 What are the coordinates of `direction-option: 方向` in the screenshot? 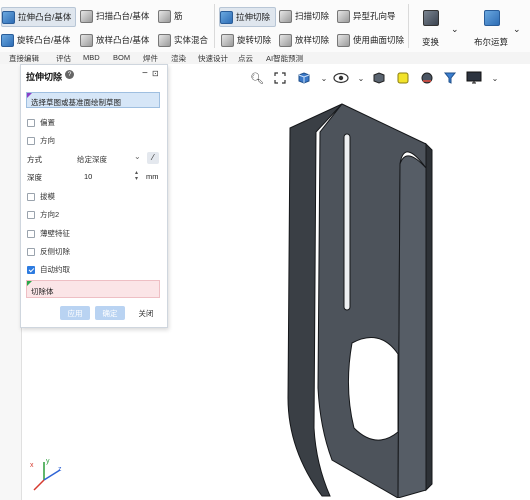 It's located at (41, 140).